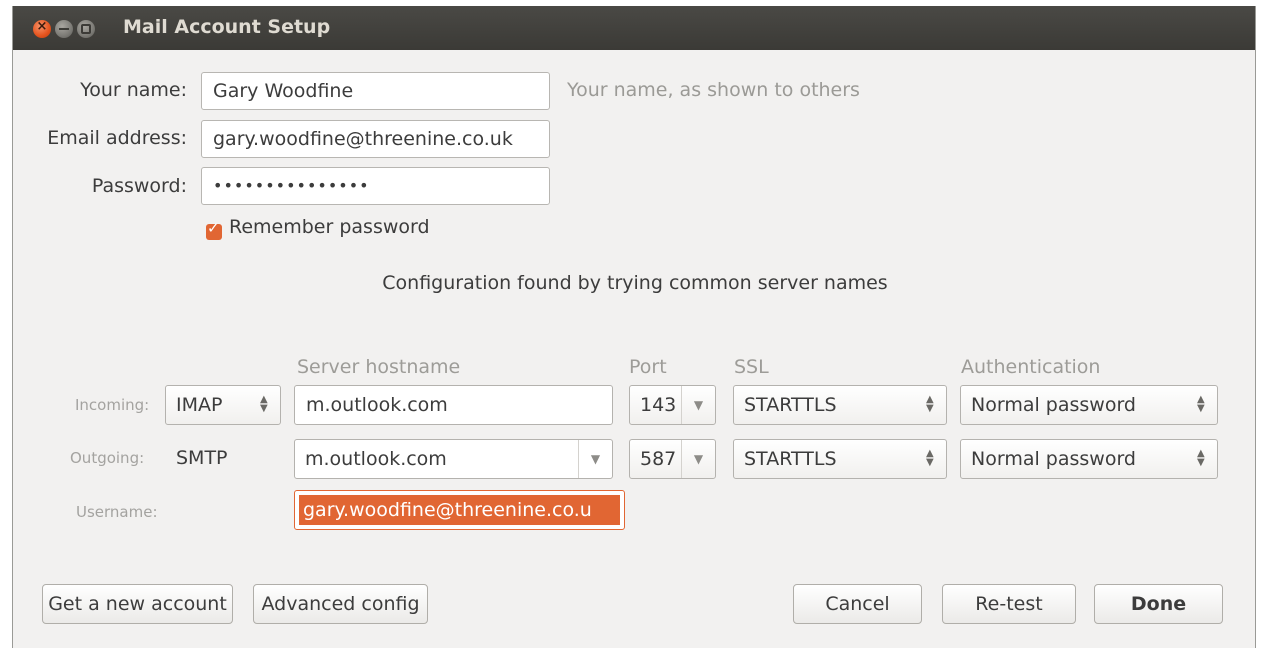  I want to click on incoming-port-combo: 143 ▼, so click(672, 405).